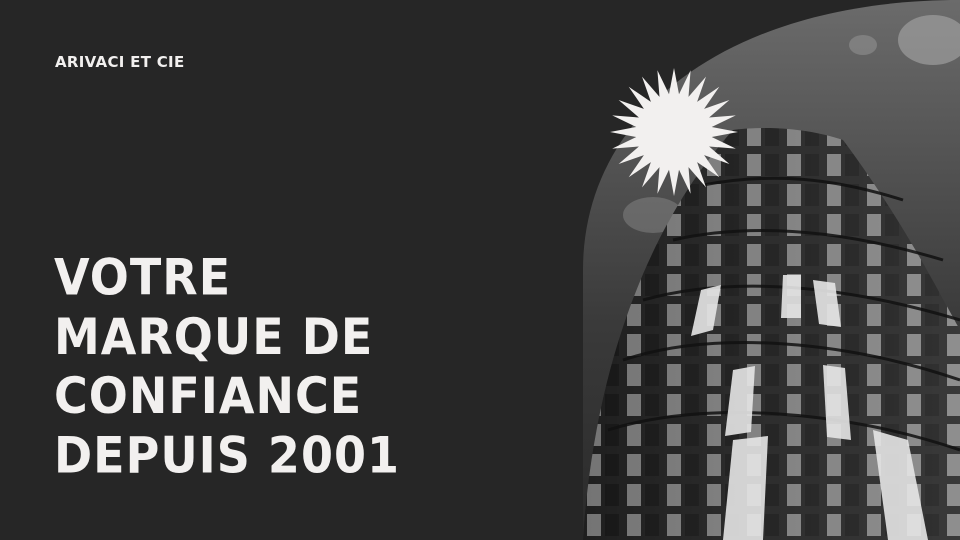 This screenshot has height=540, width=960. What do you see at coordinates (227, 455) in the screenshot?
I see `headline-line-4: DEPUIS 2001` at bounding box center [227, 455].